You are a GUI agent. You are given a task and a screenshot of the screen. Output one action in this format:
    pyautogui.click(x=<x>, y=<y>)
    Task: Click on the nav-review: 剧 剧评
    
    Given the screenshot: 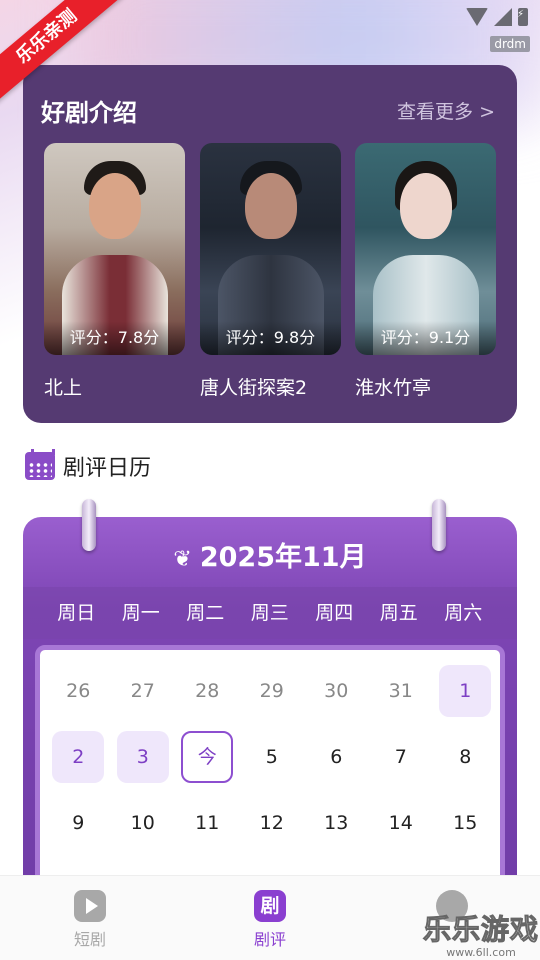 What is the action you would take?
    pyautogui.click(x=270, y=920)
    